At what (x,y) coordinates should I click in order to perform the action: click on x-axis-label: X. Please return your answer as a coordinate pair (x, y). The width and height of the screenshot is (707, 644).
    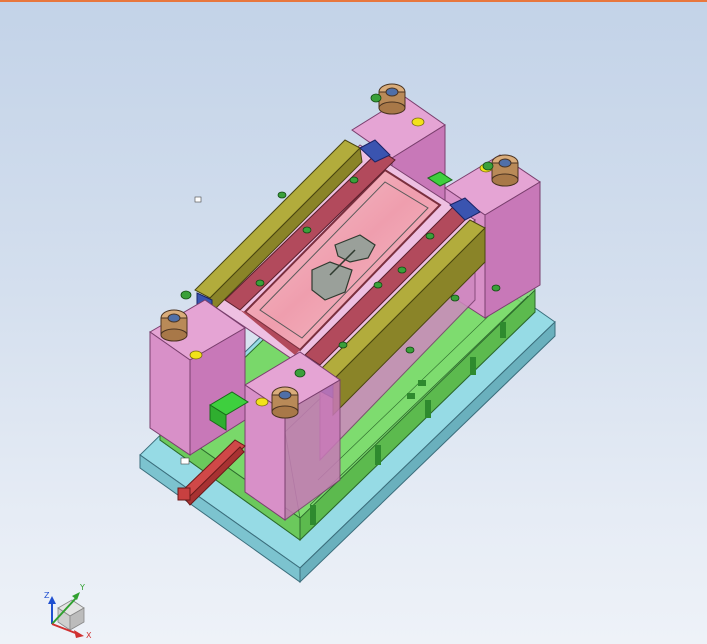
    Looking at the image, I should click on (89, 635).